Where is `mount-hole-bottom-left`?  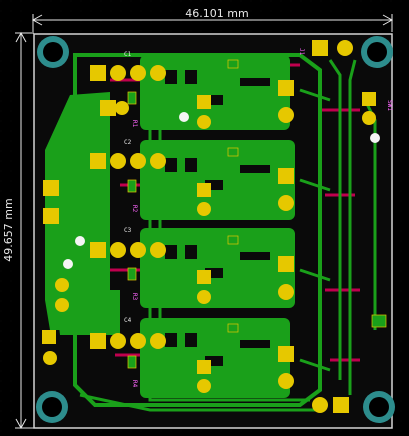 mount-hole-bottom-left is located at coordinates (52, 407).